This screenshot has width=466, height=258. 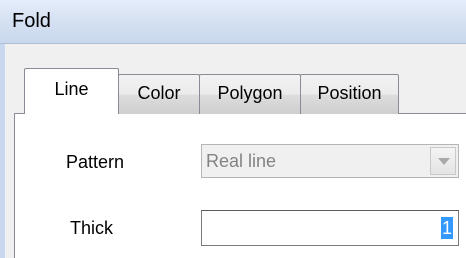 I want to click on chevron-down-icon, so click(x=444, y=161).